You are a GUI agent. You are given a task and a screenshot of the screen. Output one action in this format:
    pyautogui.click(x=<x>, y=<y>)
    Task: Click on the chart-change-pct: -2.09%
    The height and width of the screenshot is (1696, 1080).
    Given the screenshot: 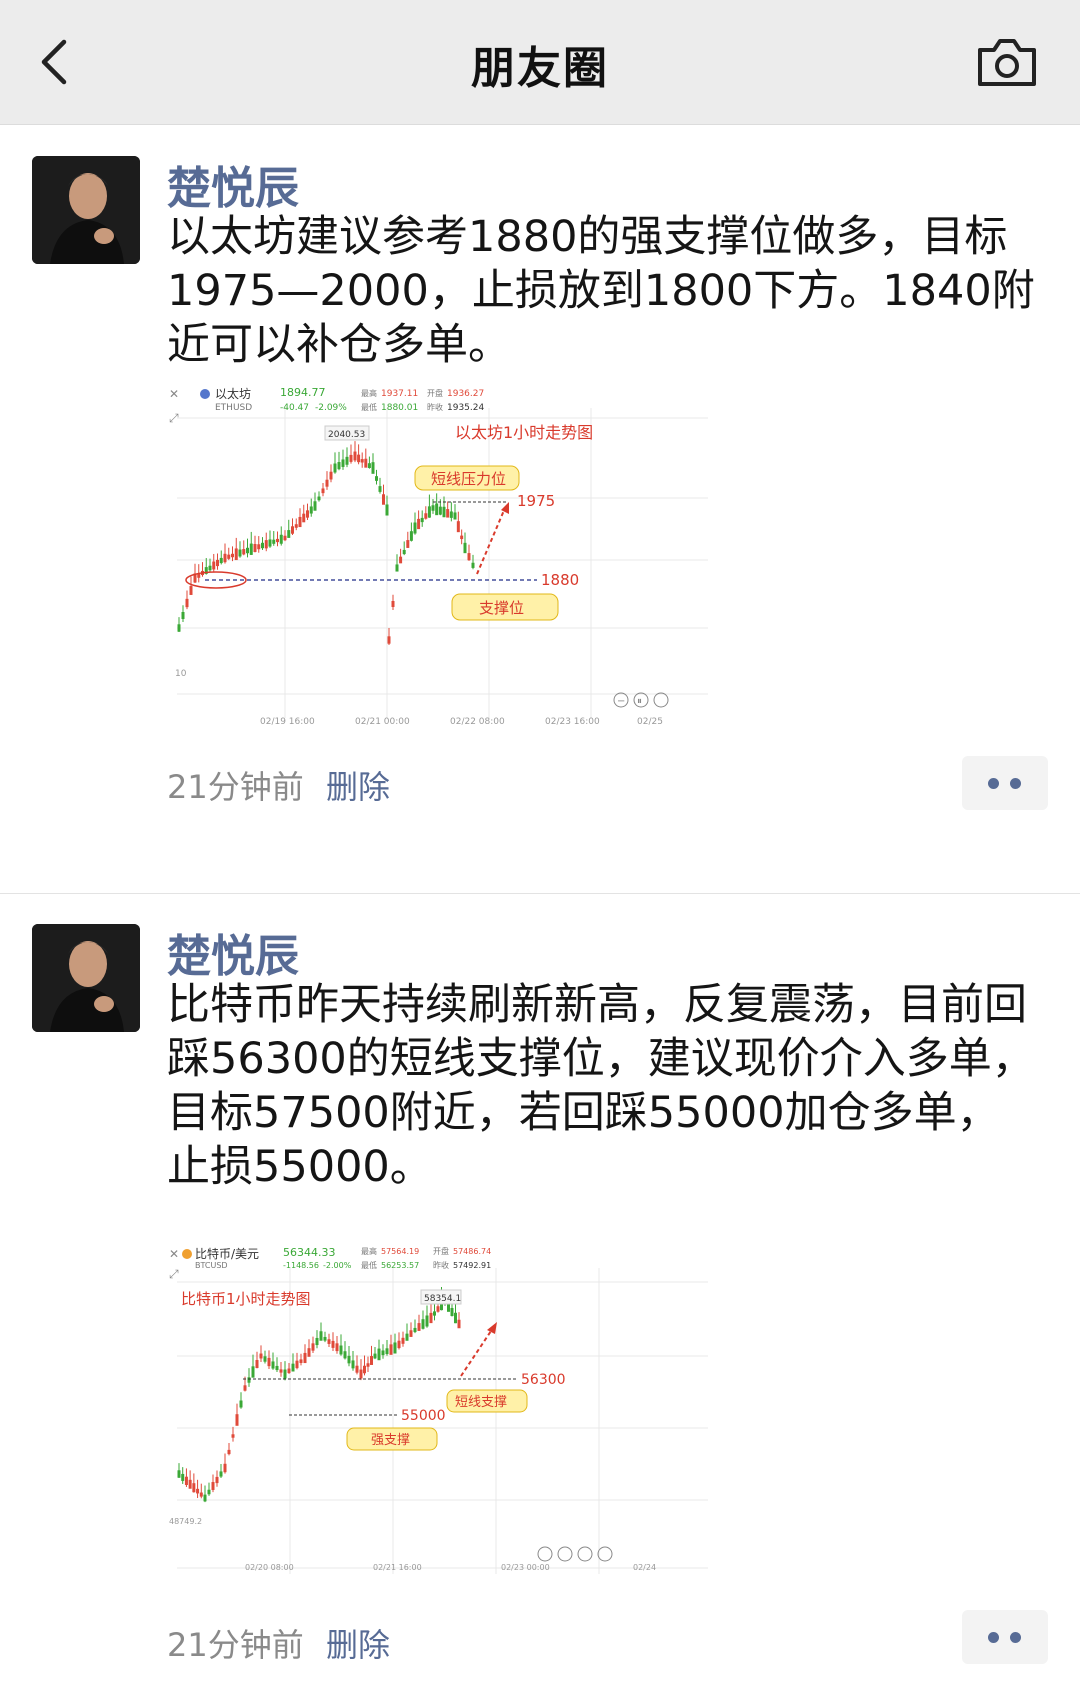 What is the action you would take?
    pyautogui.click(x=331, y=408)
    